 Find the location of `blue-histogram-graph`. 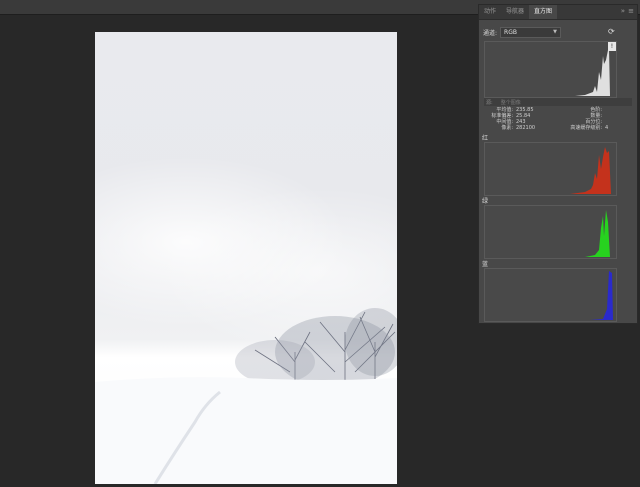

blue-histogram-graph is located at coordinates (549, 295).